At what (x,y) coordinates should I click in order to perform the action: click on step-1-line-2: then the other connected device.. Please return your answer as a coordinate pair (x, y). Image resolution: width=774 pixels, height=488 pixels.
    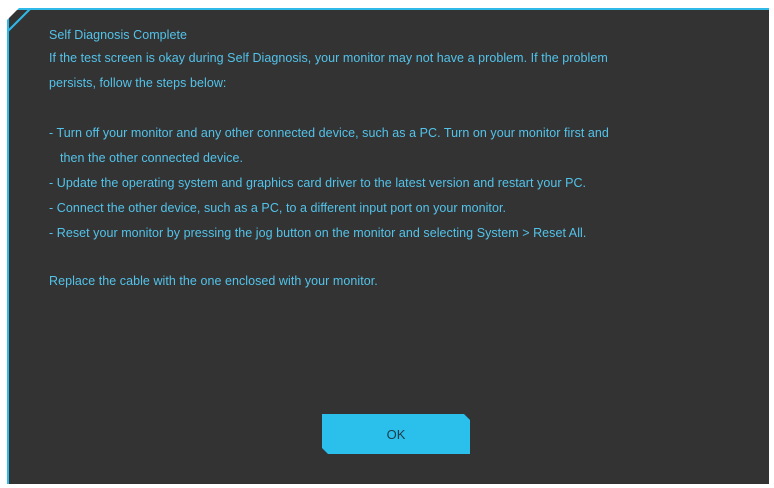
    Looking at the image, I should click on (151, 158).